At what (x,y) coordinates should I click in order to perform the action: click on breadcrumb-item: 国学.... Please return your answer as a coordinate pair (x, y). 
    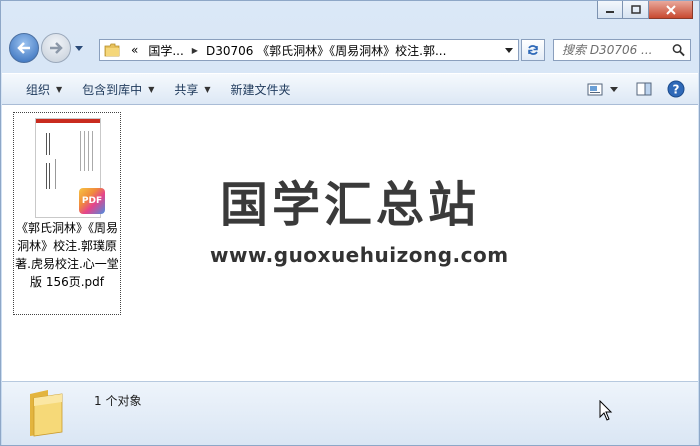
    Looking at the image, I should click on (165, 50).